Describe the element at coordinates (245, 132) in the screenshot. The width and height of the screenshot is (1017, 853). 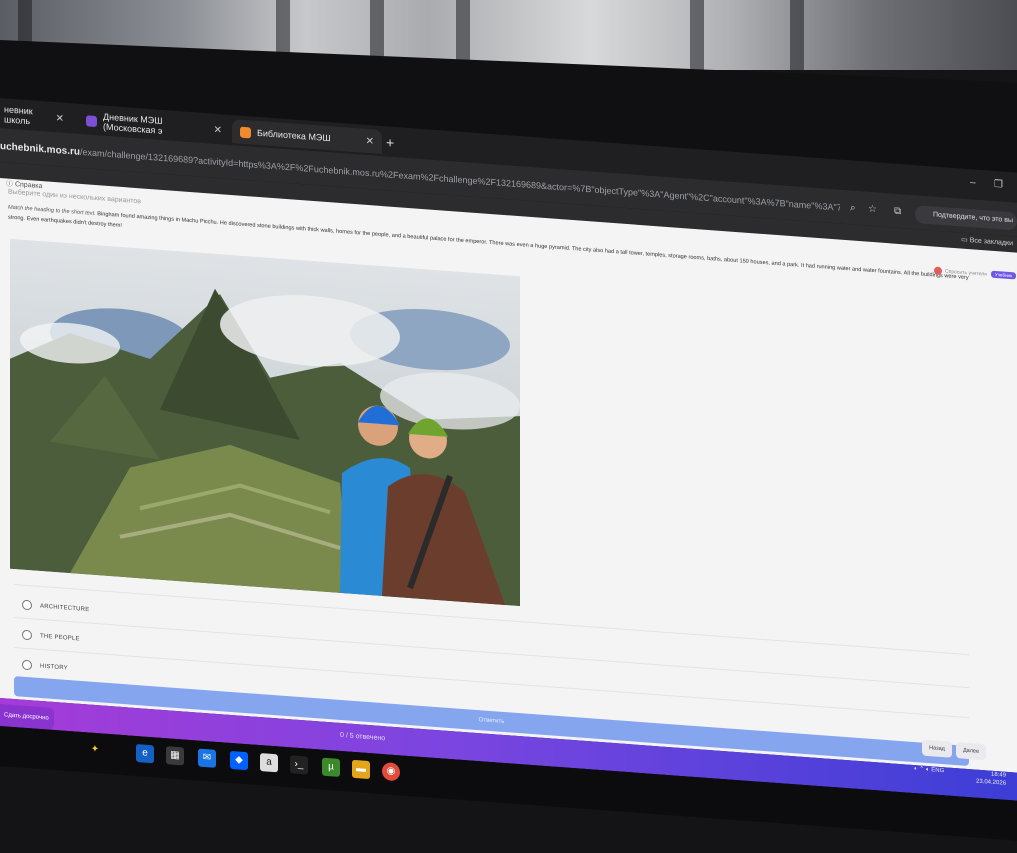
I see `library-favicon-icon` at that location.